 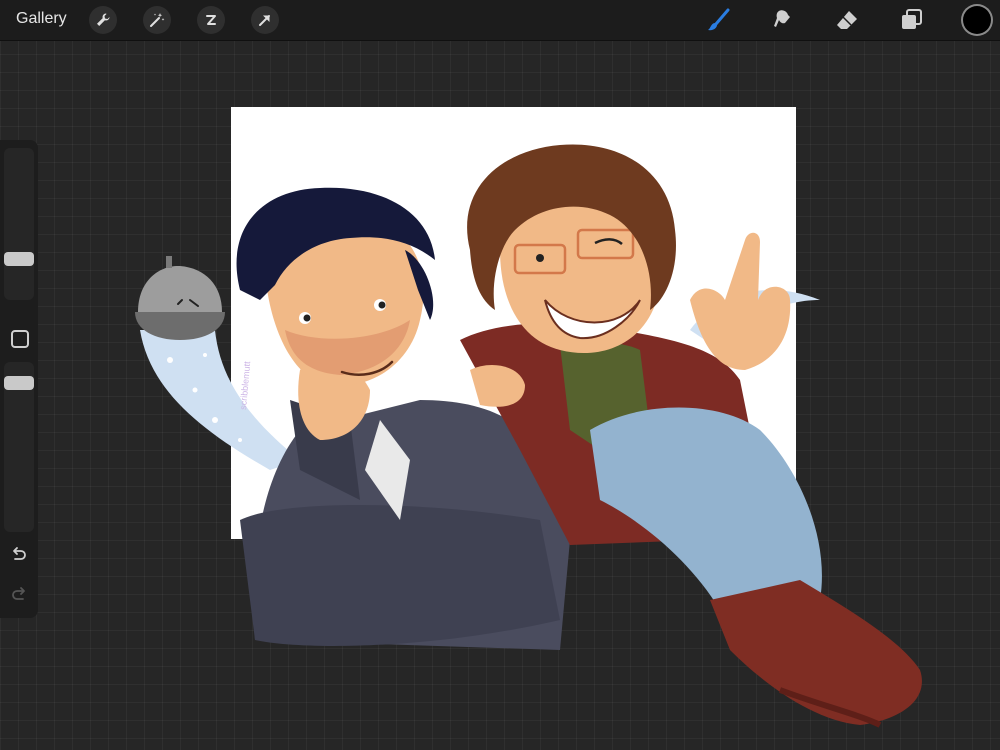 I want to click on transform-arrow-icon, so click(x=264, y=20).